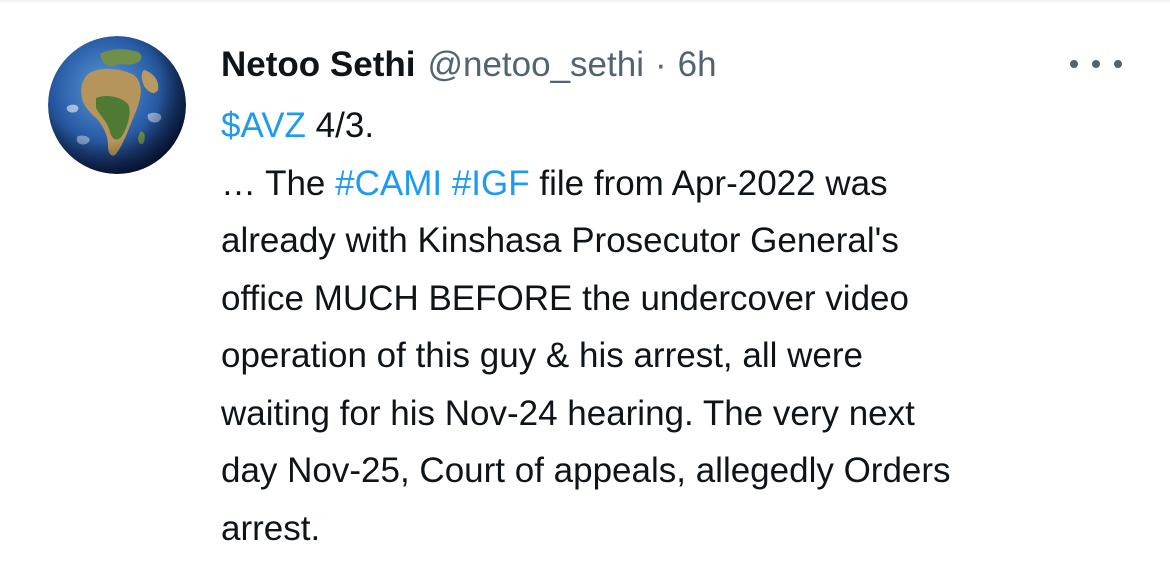  I want to click on tweet-line: $AVZ 4/3., so click(681, 126).